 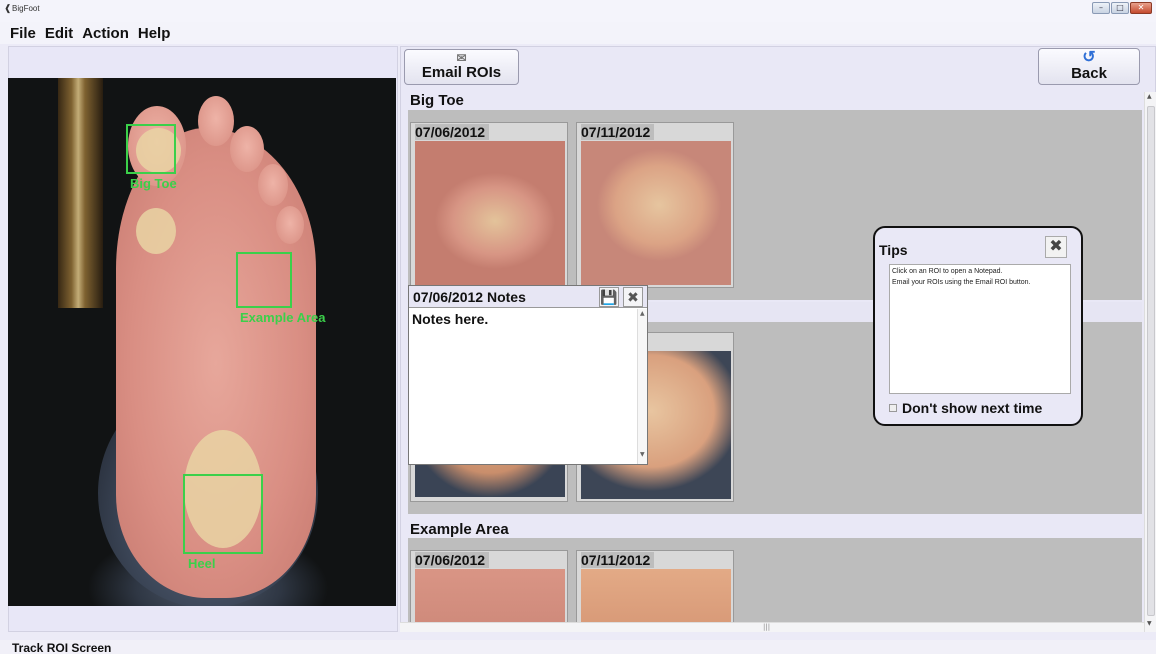 I want to click on tips-close-icon: ✖, so click(x=1056, y=247).